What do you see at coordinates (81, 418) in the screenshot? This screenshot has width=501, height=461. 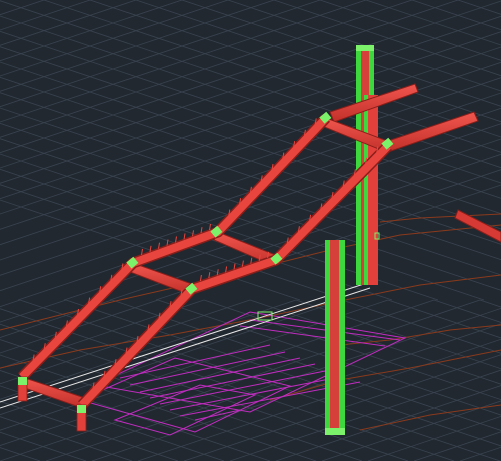 I see `bottom-post-right` at bounding box center [81, 418].